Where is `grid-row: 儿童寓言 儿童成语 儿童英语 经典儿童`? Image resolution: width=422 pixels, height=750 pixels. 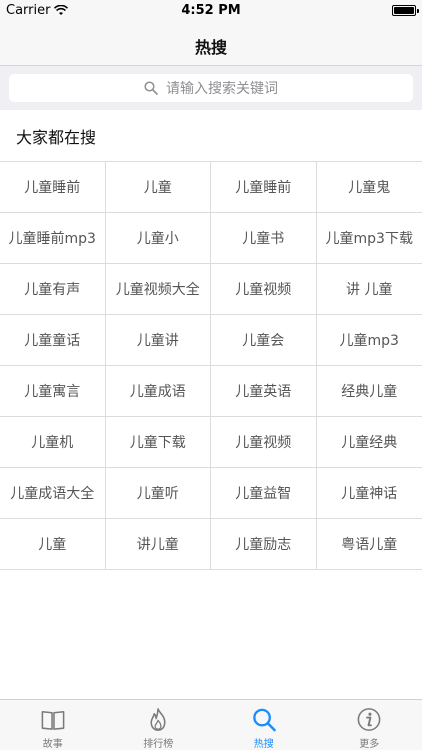
grid-row: 儿童寓言 儿童成语 儿童英语 经典儿童 is located at coordinates (211, 391).